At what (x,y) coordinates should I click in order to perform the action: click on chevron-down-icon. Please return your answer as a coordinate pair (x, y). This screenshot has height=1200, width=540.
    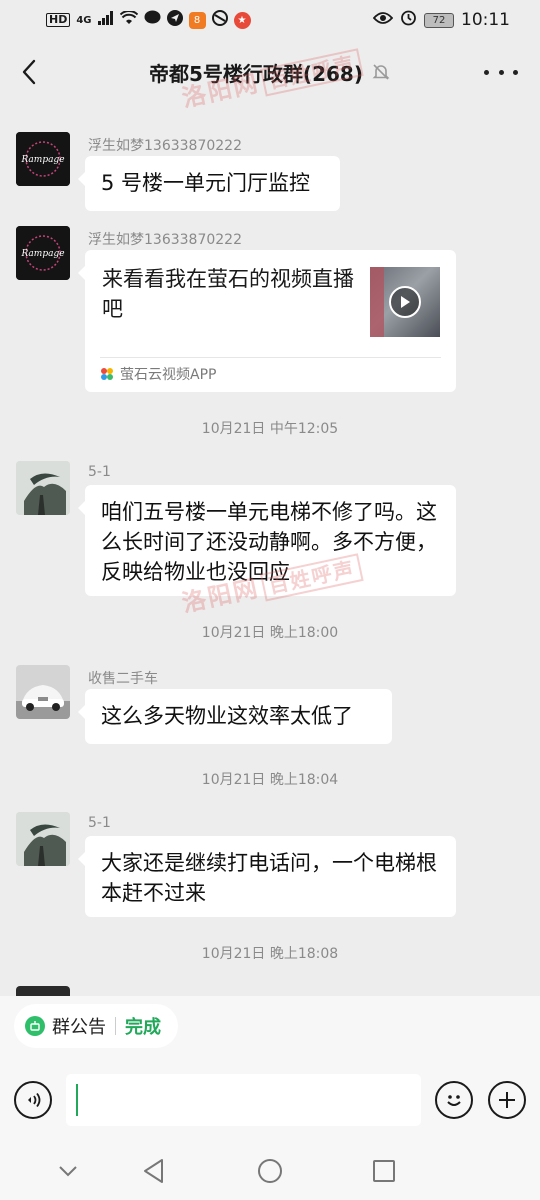
    Looking at the image, I should click on (68, 1171).